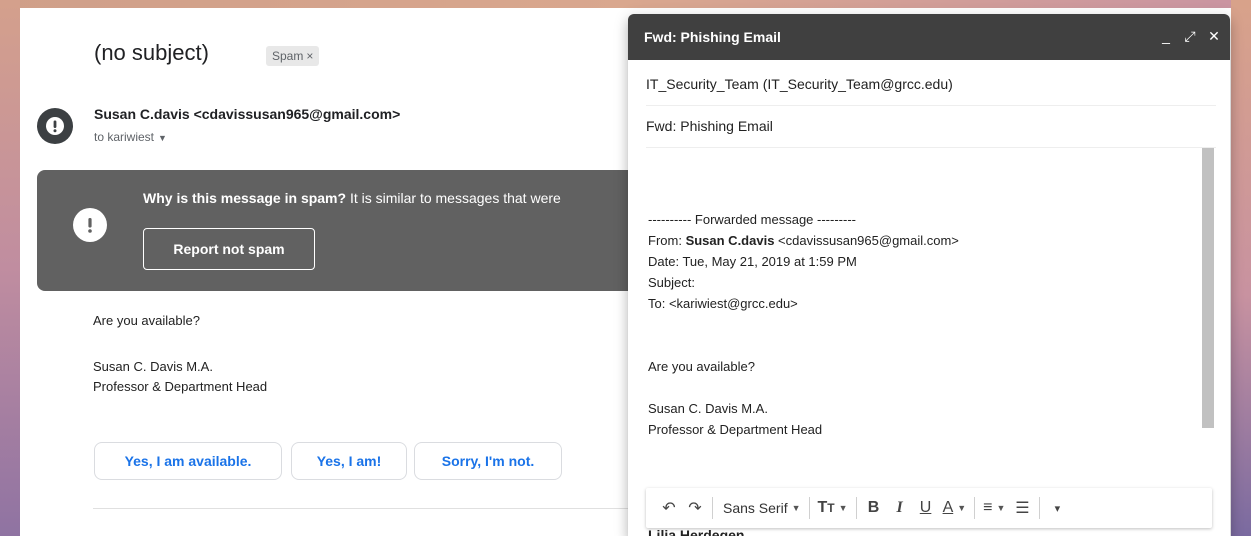 Image resolution: width=1251 pixels, height=536 pixels. I want to click on forwarded-header: ---------- Forwarded message ---------, so click(752, 219).